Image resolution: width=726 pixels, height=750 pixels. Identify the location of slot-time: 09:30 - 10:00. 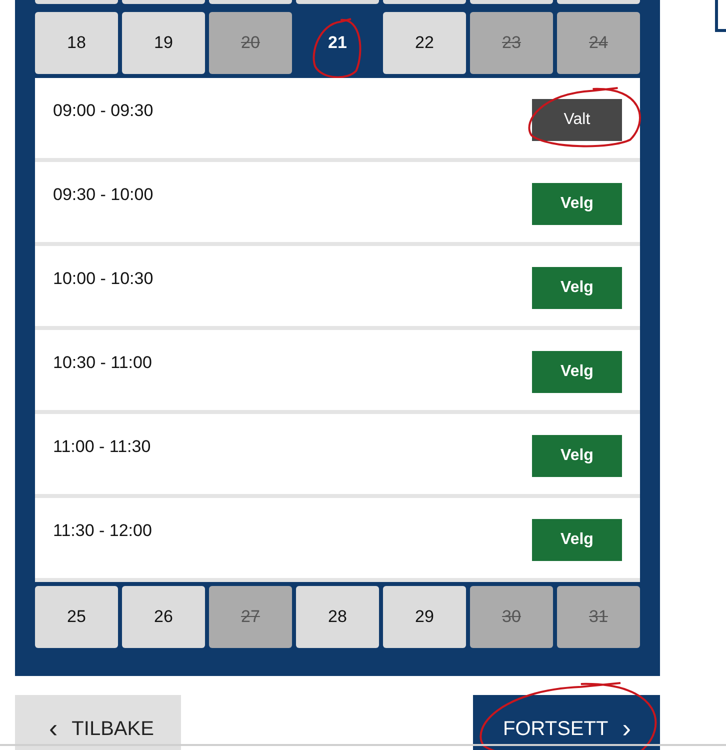
(103, 195).